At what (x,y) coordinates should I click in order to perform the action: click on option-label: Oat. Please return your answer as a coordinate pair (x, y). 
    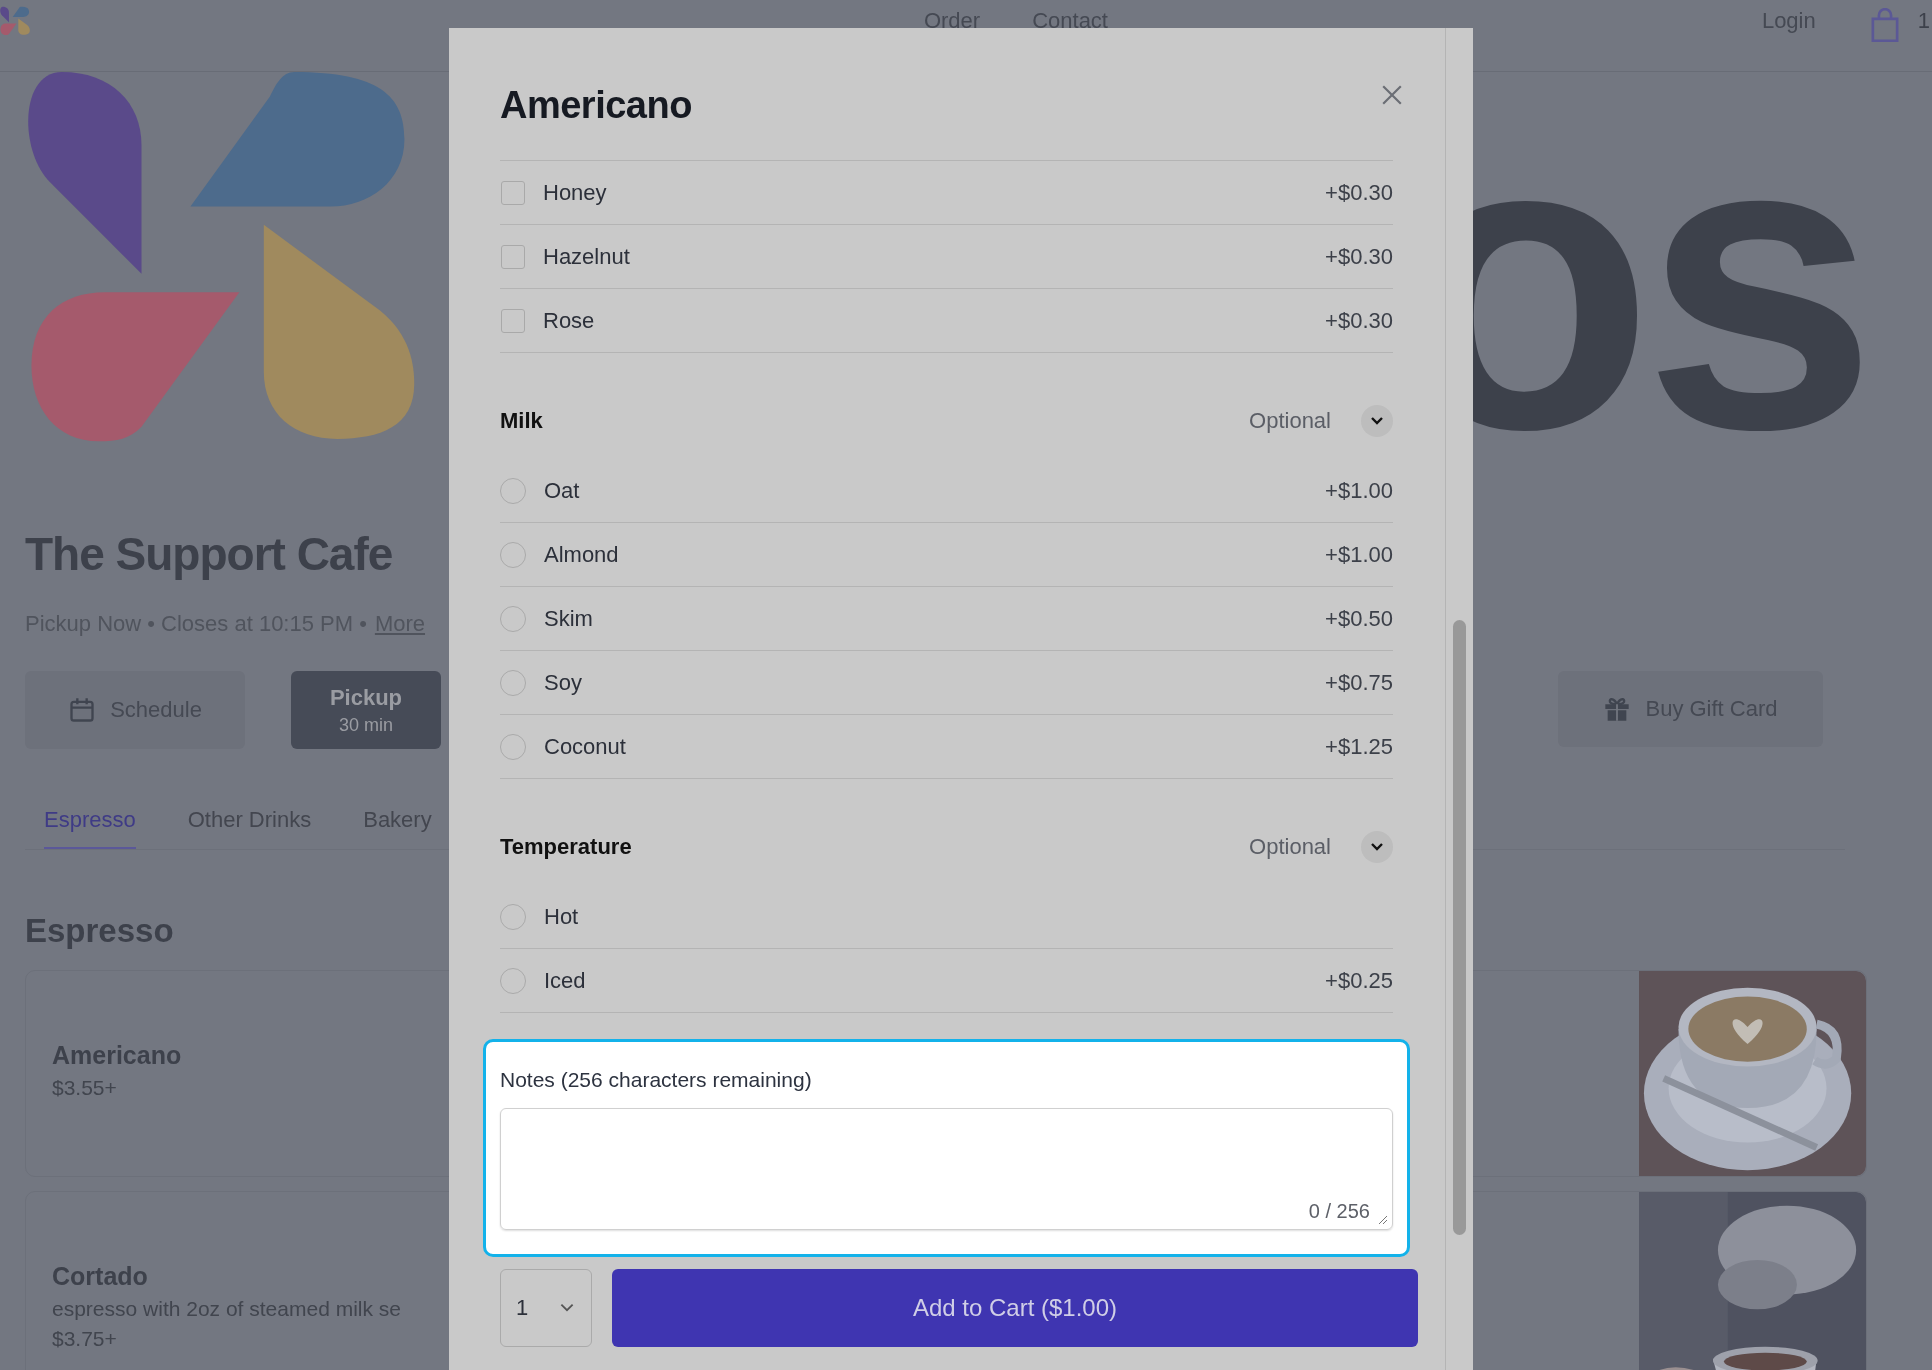
    Looking at the image, I should click on (562, 490).